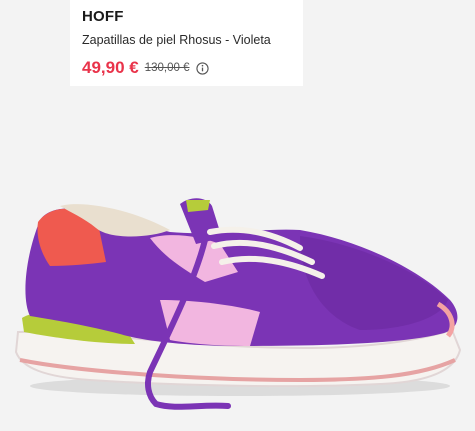  What do you see at coordinates (110, 67) in the screenshot?
I see `current-price: 49,90 €` at bounding box center [110, 67].